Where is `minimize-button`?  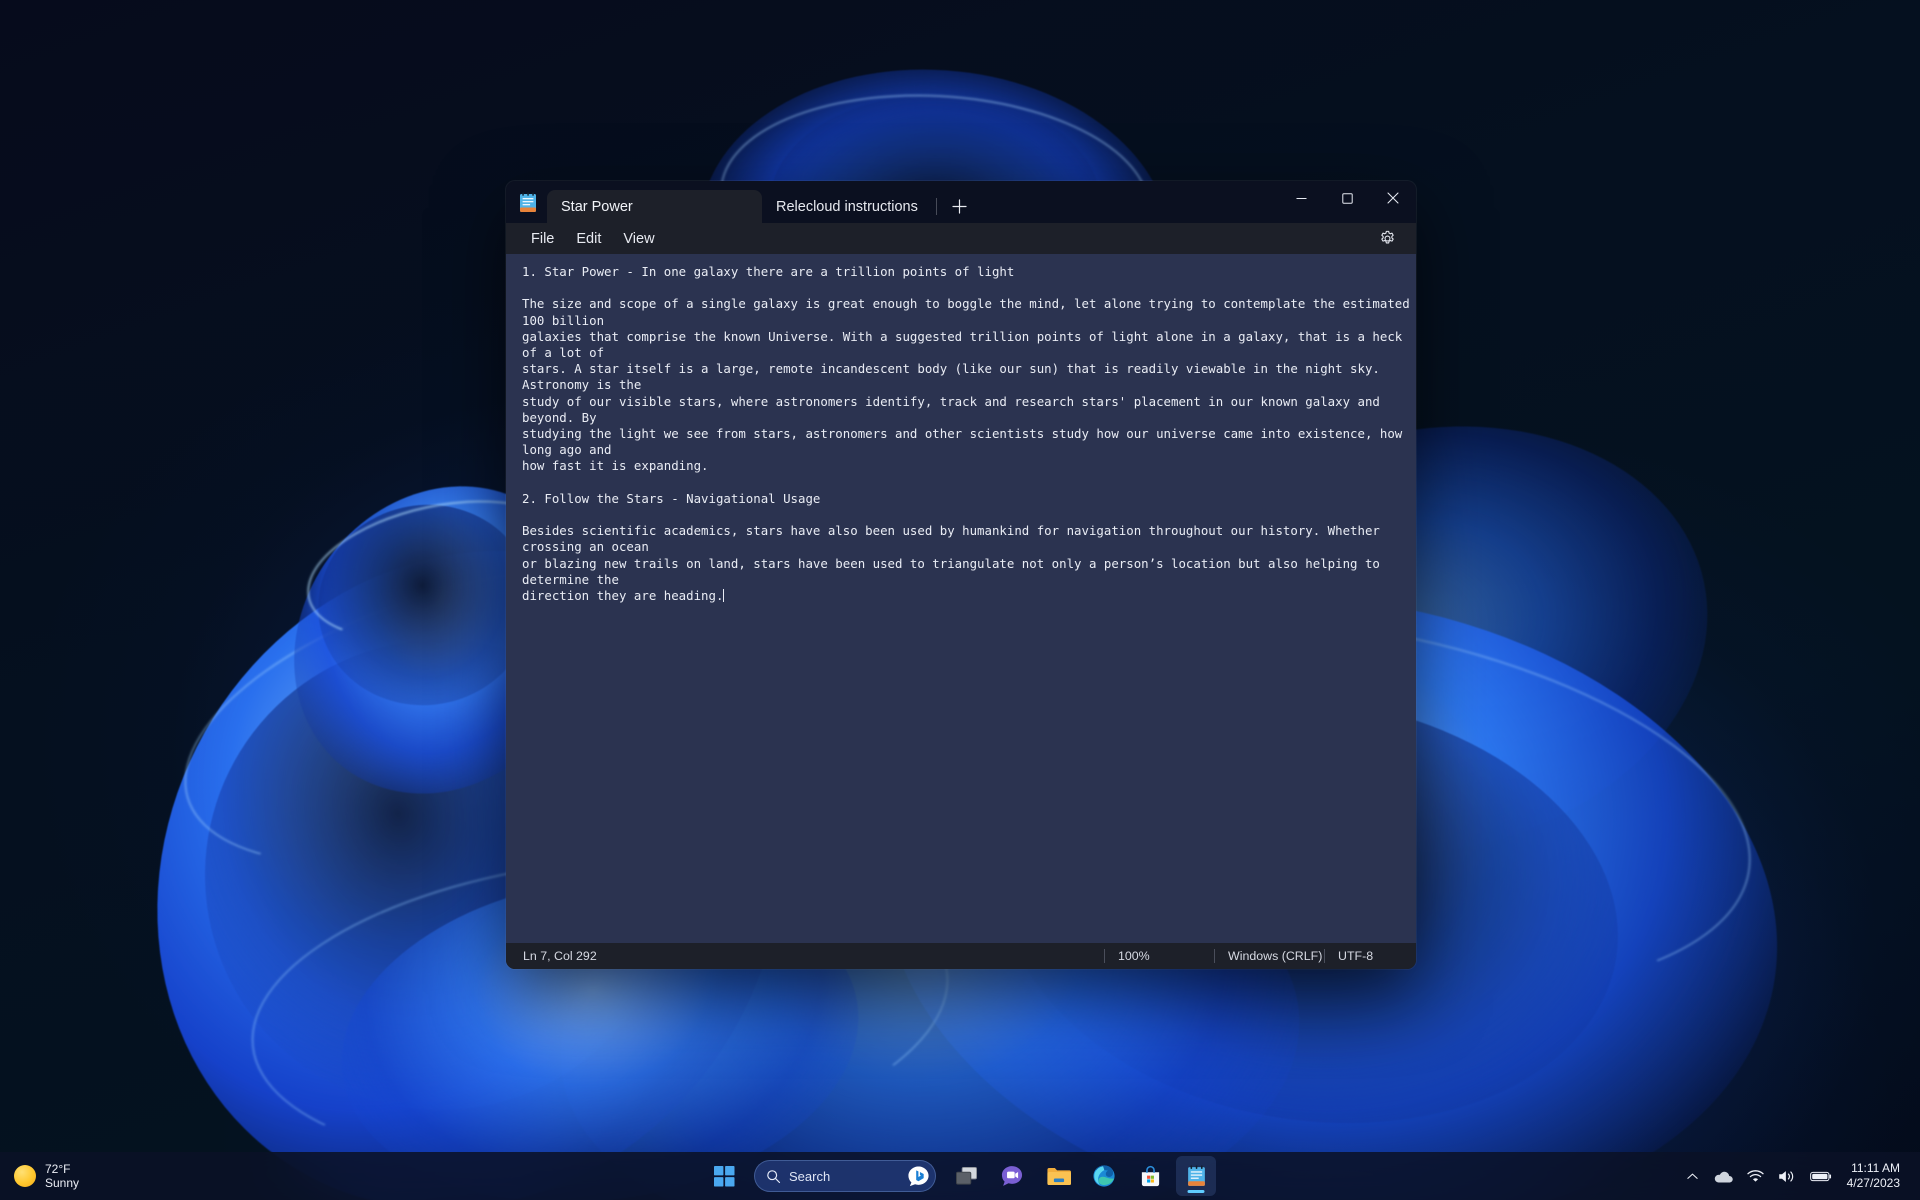
minimize-button is located at coordinates (1301, 198).